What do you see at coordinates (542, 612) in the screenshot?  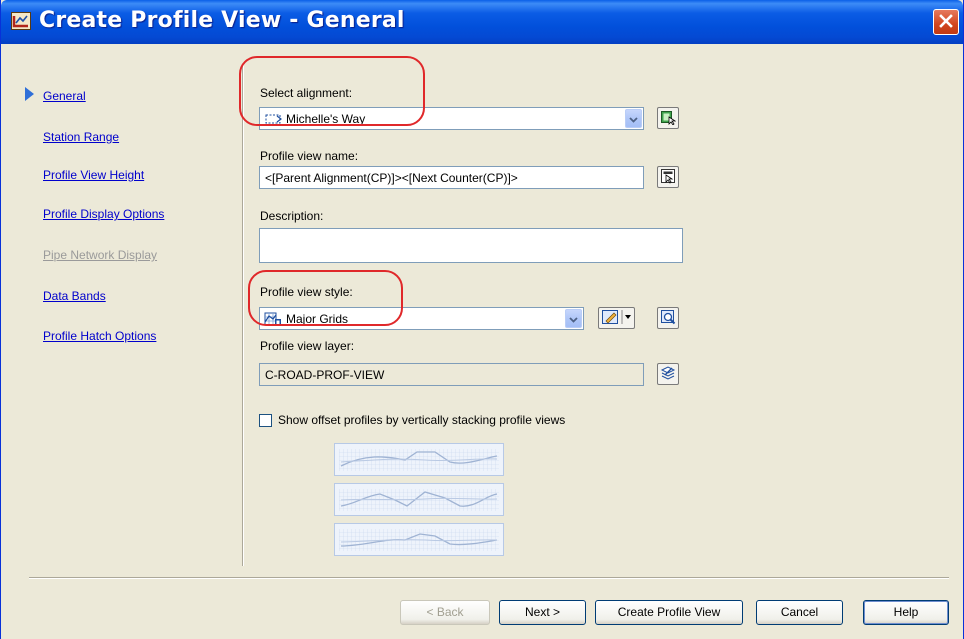 I see `next-button: Next >` at bounding box center [542, 612].